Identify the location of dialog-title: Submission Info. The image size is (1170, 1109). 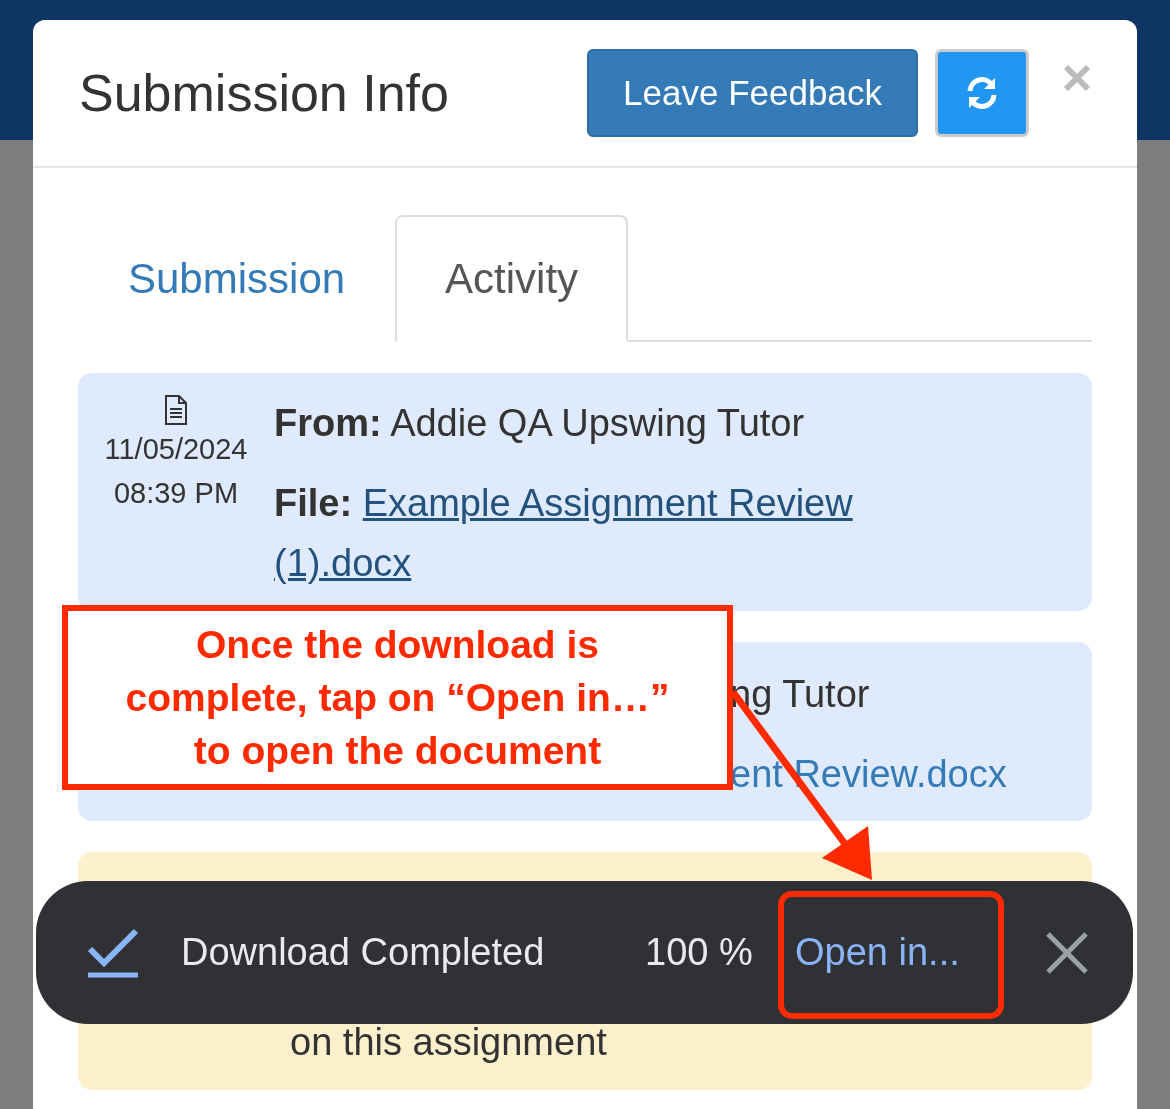
(264, 93).